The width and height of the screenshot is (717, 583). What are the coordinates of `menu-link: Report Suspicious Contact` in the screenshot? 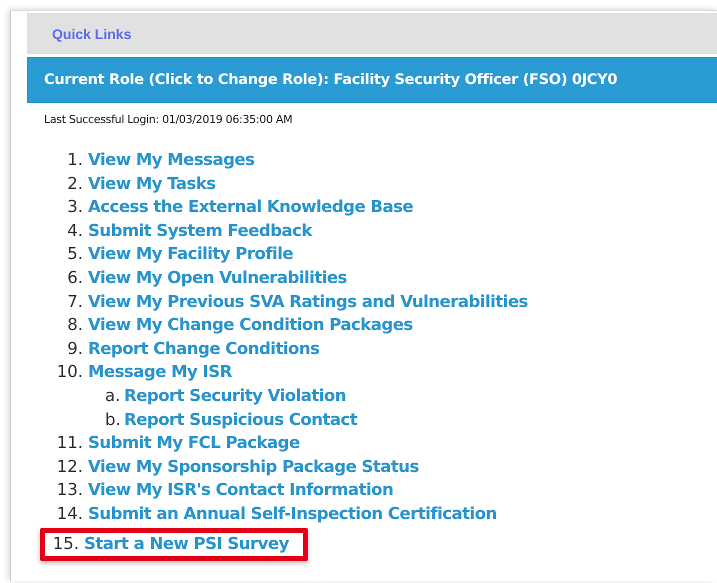 It's located at (241, 419).